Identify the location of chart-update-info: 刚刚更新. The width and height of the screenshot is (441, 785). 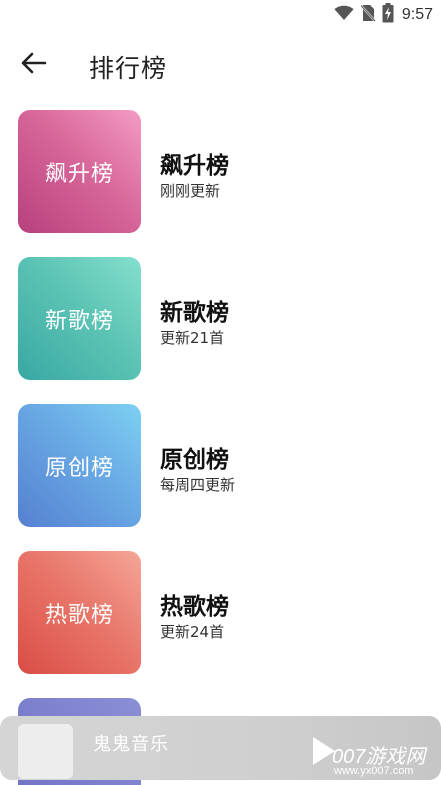
(190, 191).